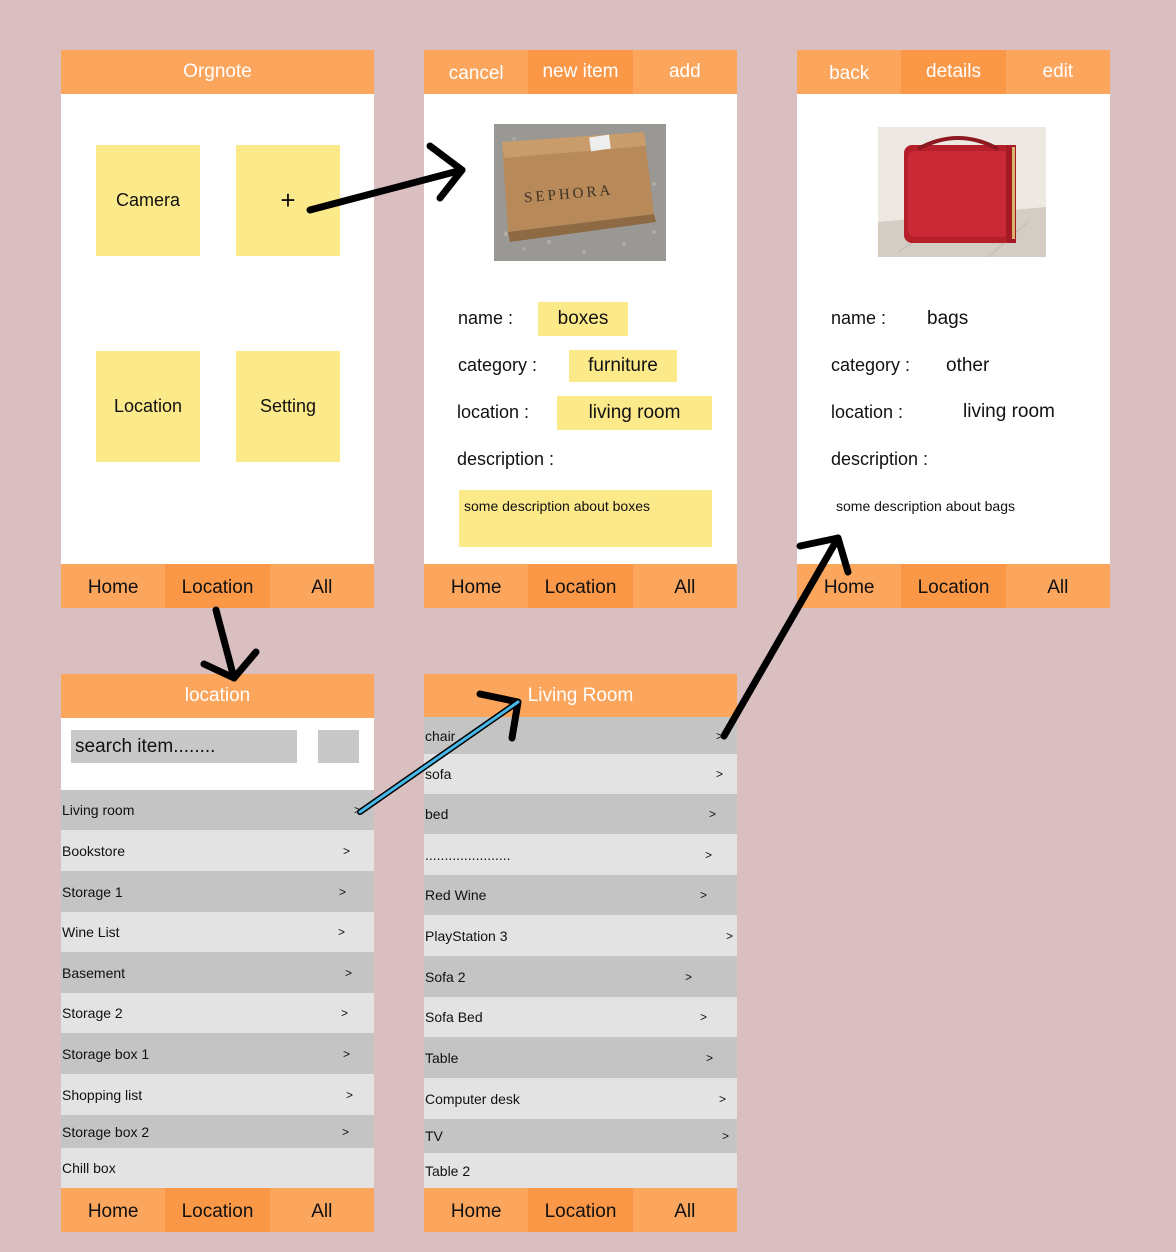  I want to click on list-item: Computer desk >, so click(580, 1098).